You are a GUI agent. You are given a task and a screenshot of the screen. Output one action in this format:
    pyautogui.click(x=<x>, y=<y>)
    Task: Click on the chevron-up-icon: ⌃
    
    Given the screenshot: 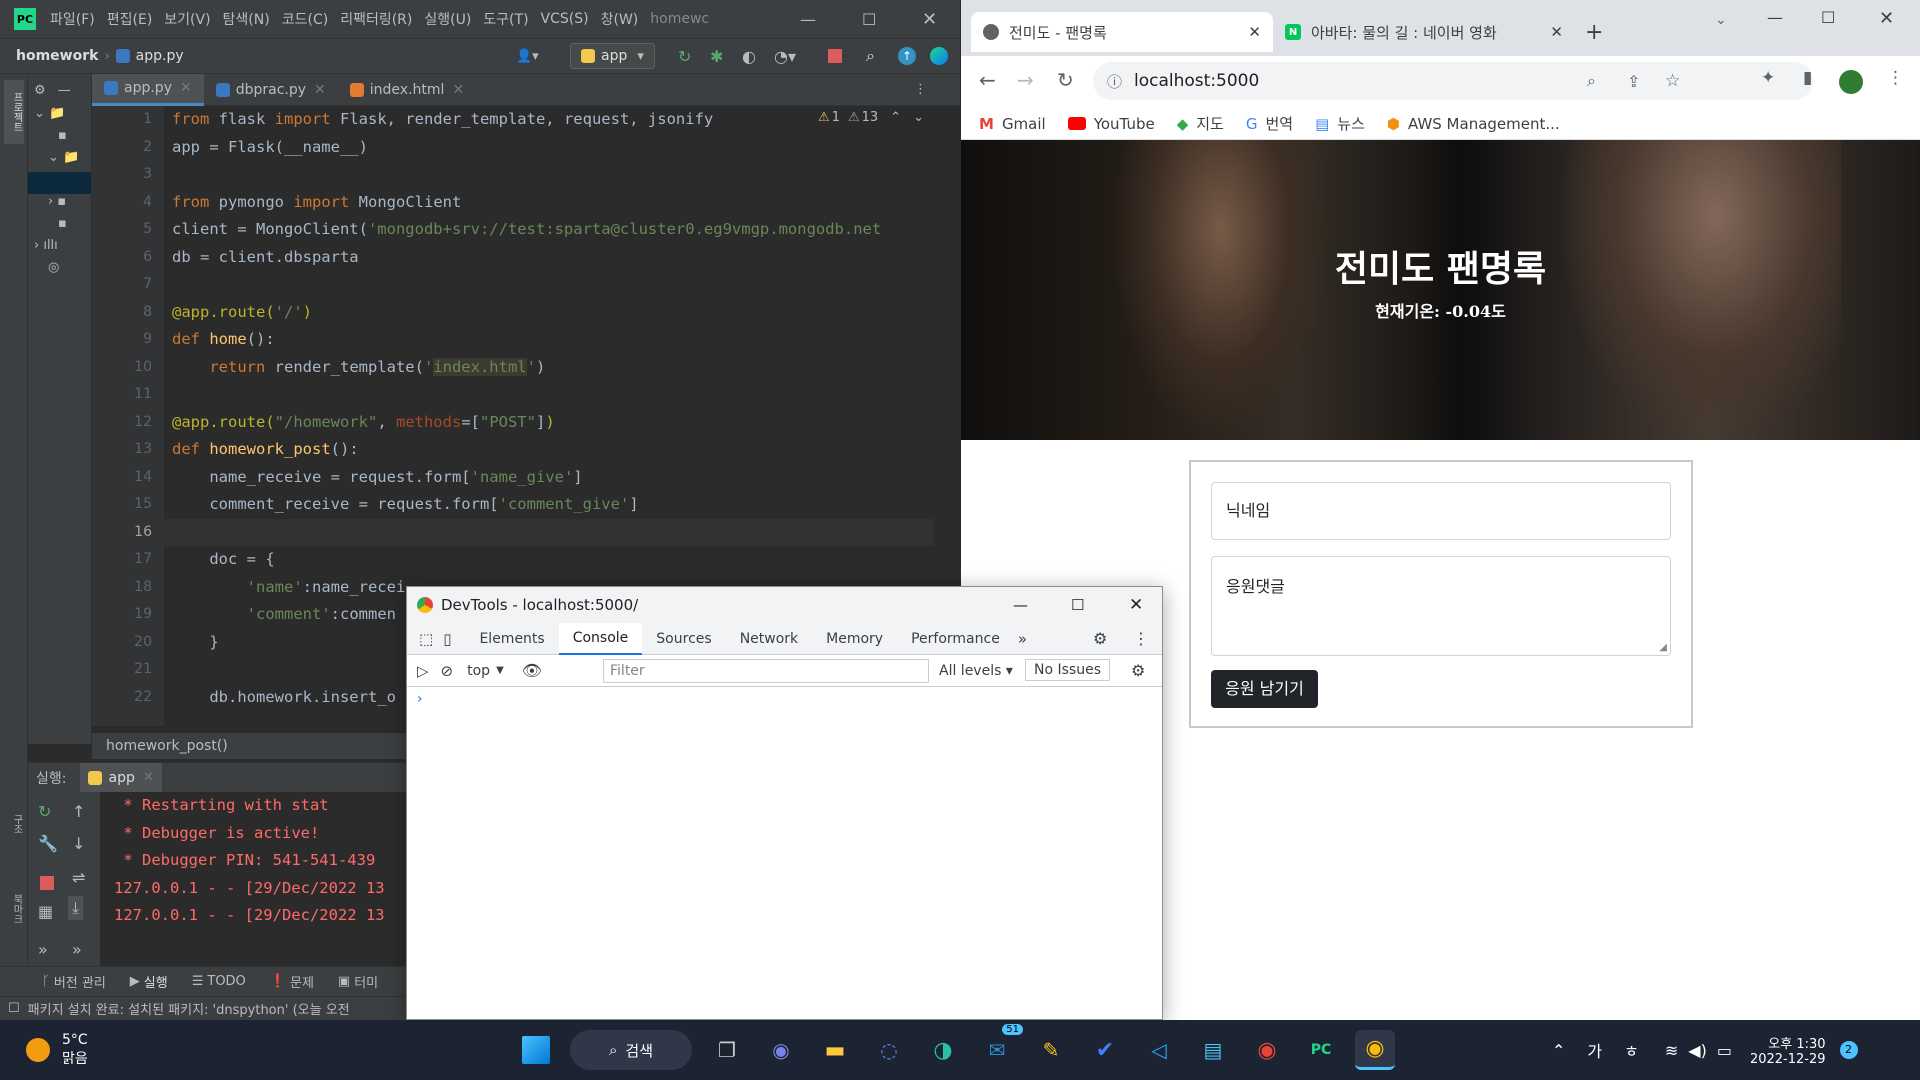 What is the action you would take?
    pyautogui.click(x=895, y=117)
    